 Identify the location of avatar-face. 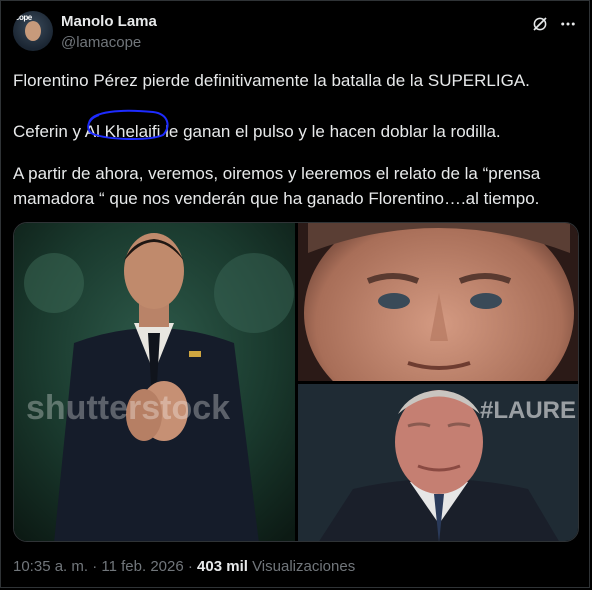
(33, 31).